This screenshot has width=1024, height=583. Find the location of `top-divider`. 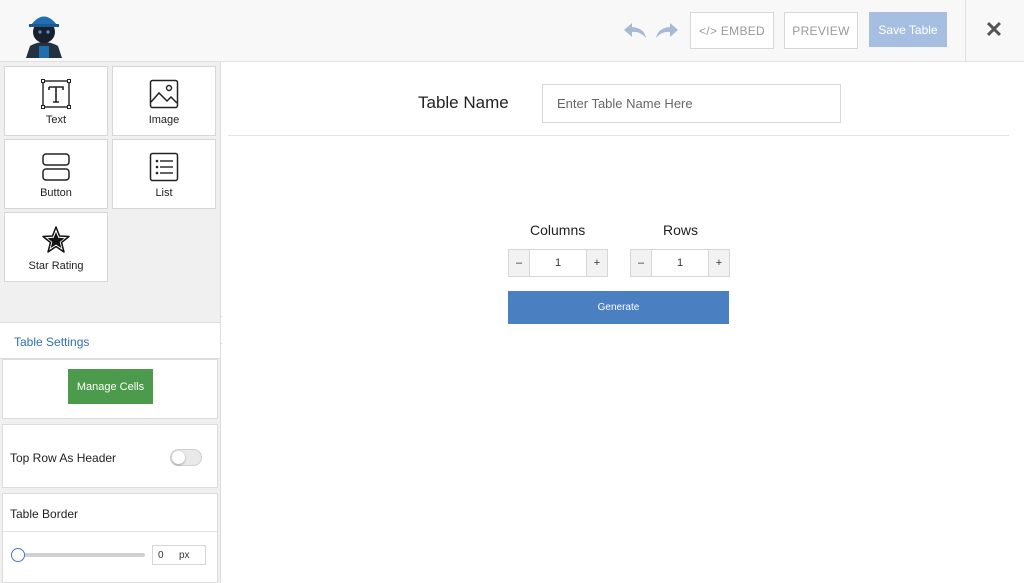

top-divider is located at coordinates (965, 31).